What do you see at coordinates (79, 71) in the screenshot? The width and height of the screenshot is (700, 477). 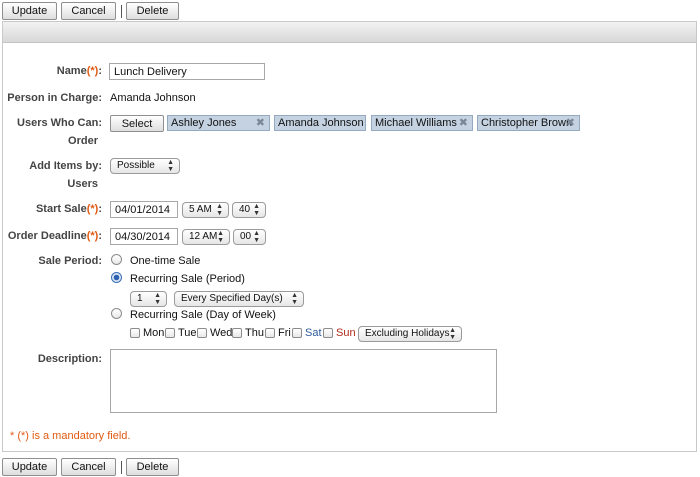 I see `name-label: Name(*):` at bounding box center [79, 71].